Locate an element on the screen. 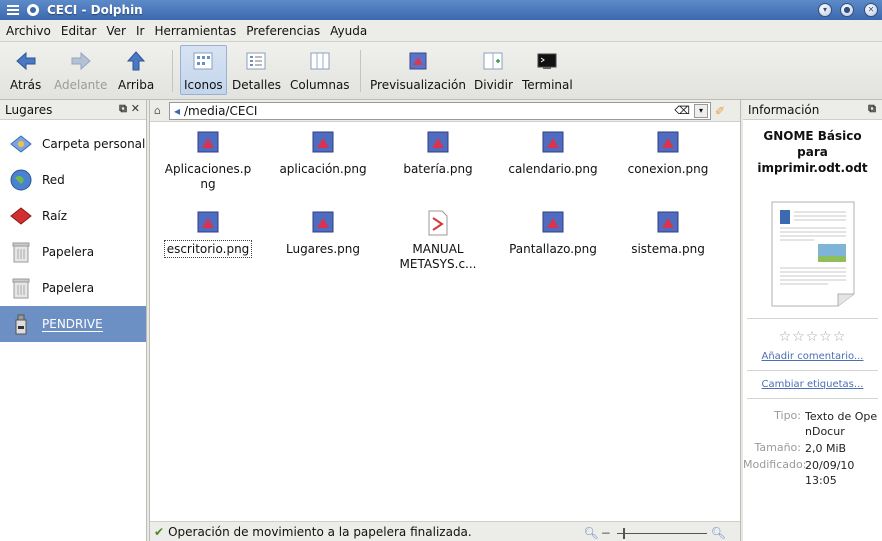 Image resolution: width=882 pixels, height=541 pixels. back-button: Atrás is located at coordinates (25, 69).